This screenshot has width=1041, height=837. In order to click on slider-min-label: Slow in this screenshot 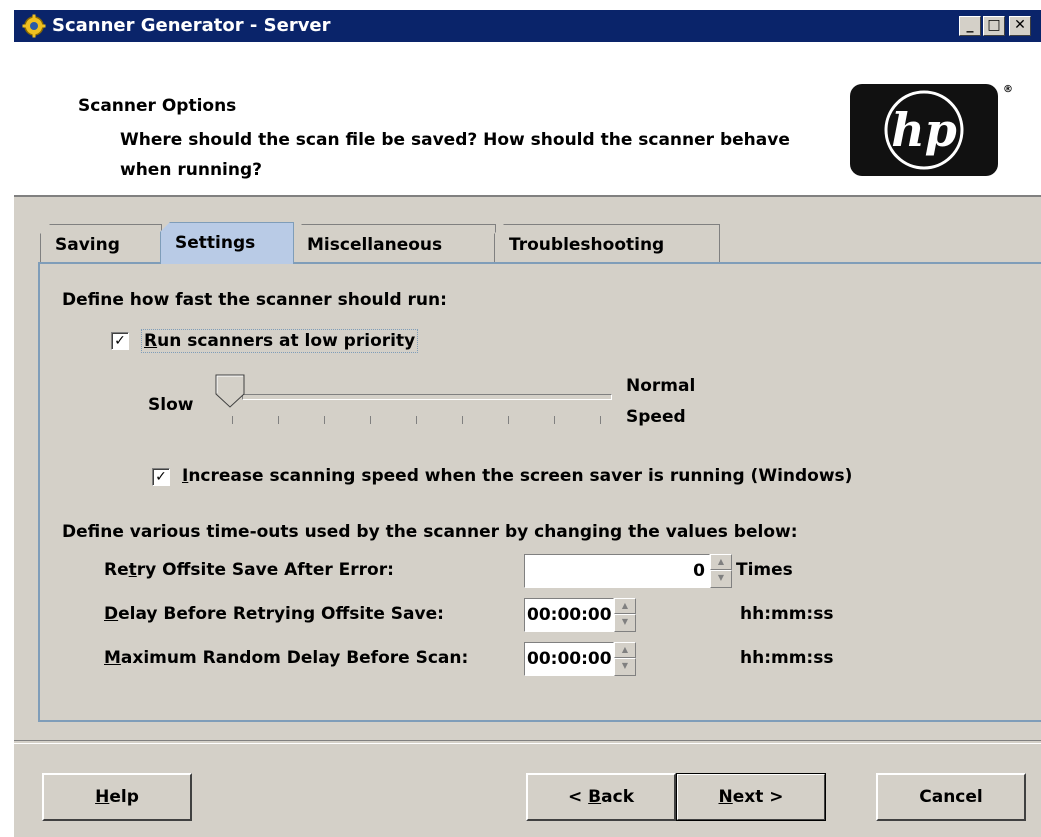, I will do `click(171, 405)`.